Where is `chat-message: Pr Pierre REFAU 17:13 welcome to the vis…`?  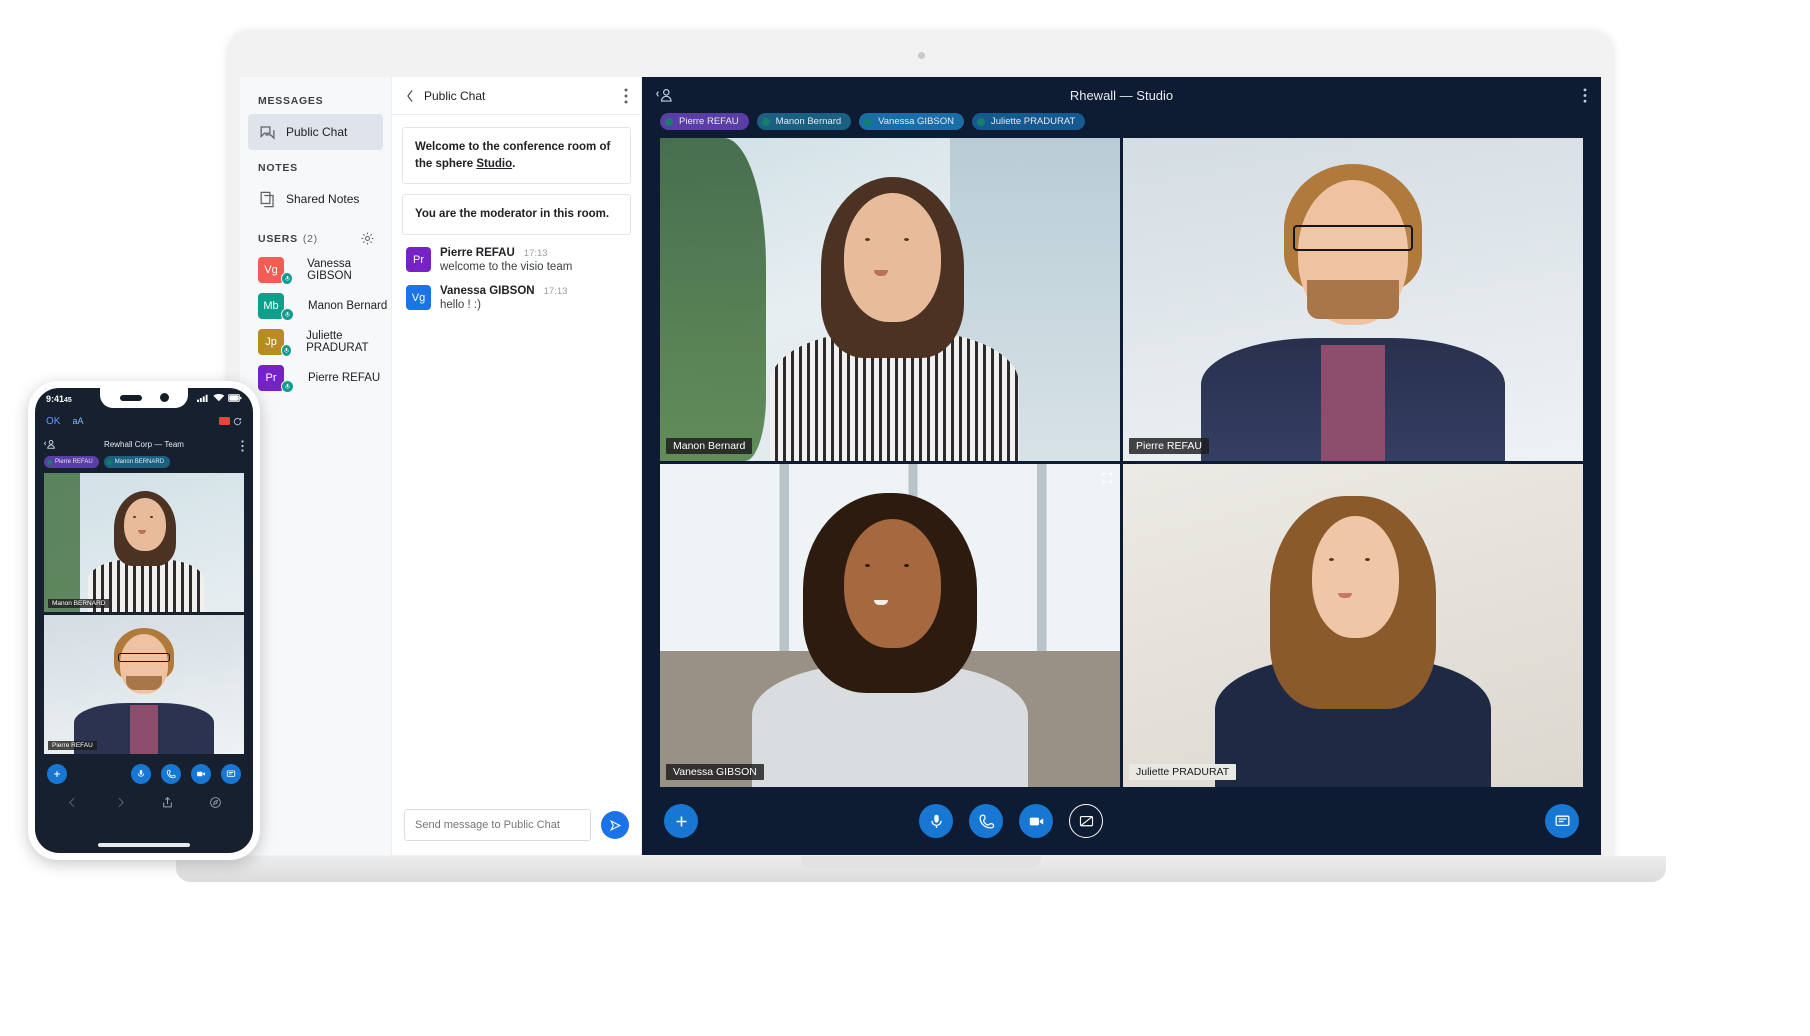
chat-message: Pr Pierre REFAU 17:13 welcome to the vis… is located at coordinates (518, 260).